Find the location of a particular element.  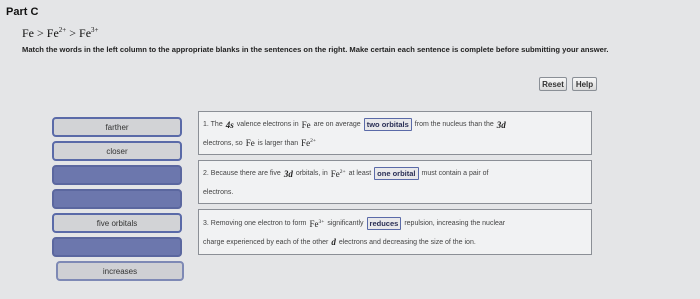

sentence-text: electrons, so is located at coordinates (223, 143).